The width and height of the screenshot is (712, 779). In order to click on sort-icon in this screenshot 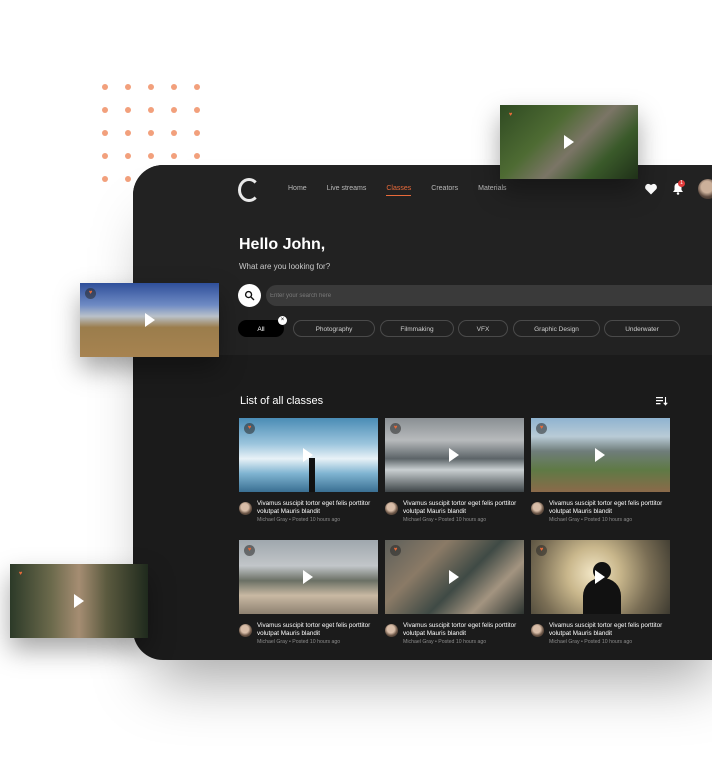, I will do `click(662, 401)`.